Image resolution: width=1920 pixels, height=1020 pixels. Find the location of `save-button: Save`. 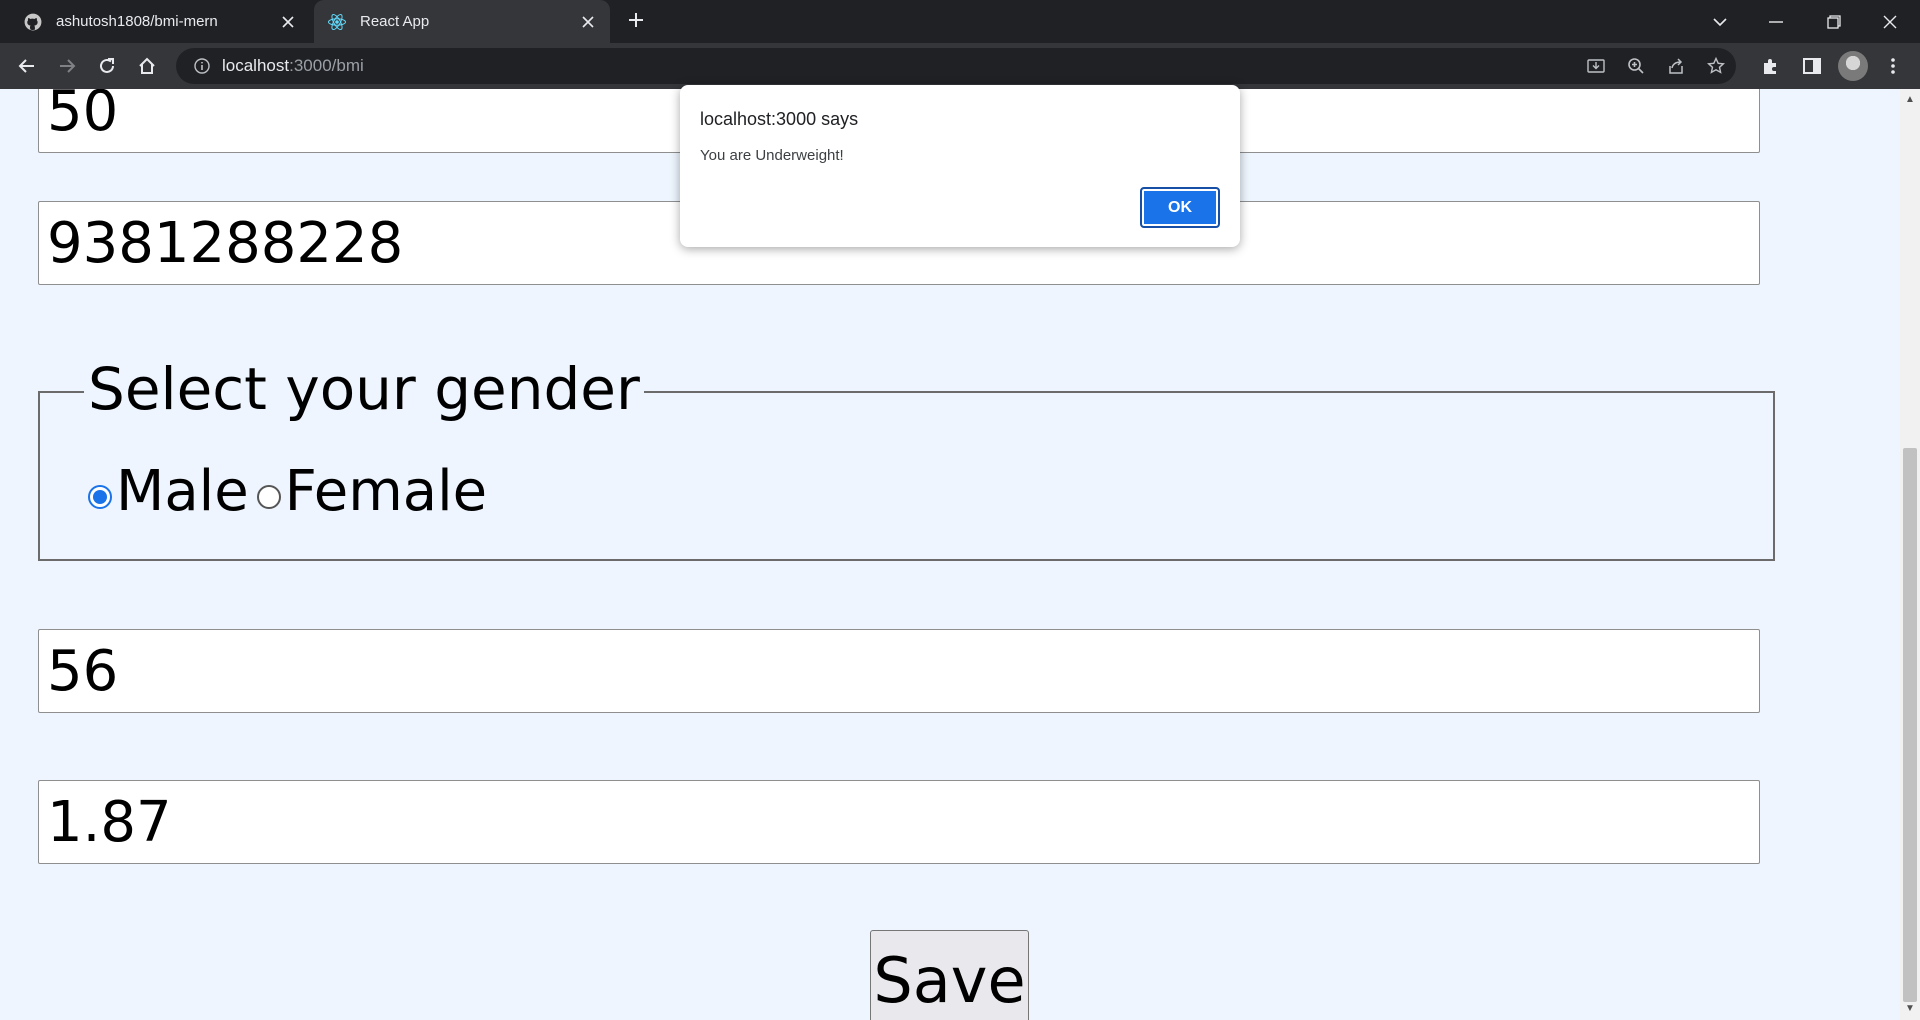

save-button: Save is located at coordinates (949, 975).